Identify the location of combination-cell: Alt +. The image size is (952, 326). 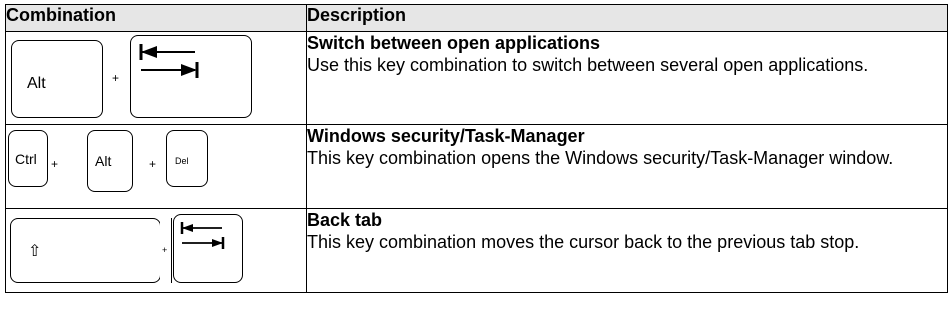
(156, 78).